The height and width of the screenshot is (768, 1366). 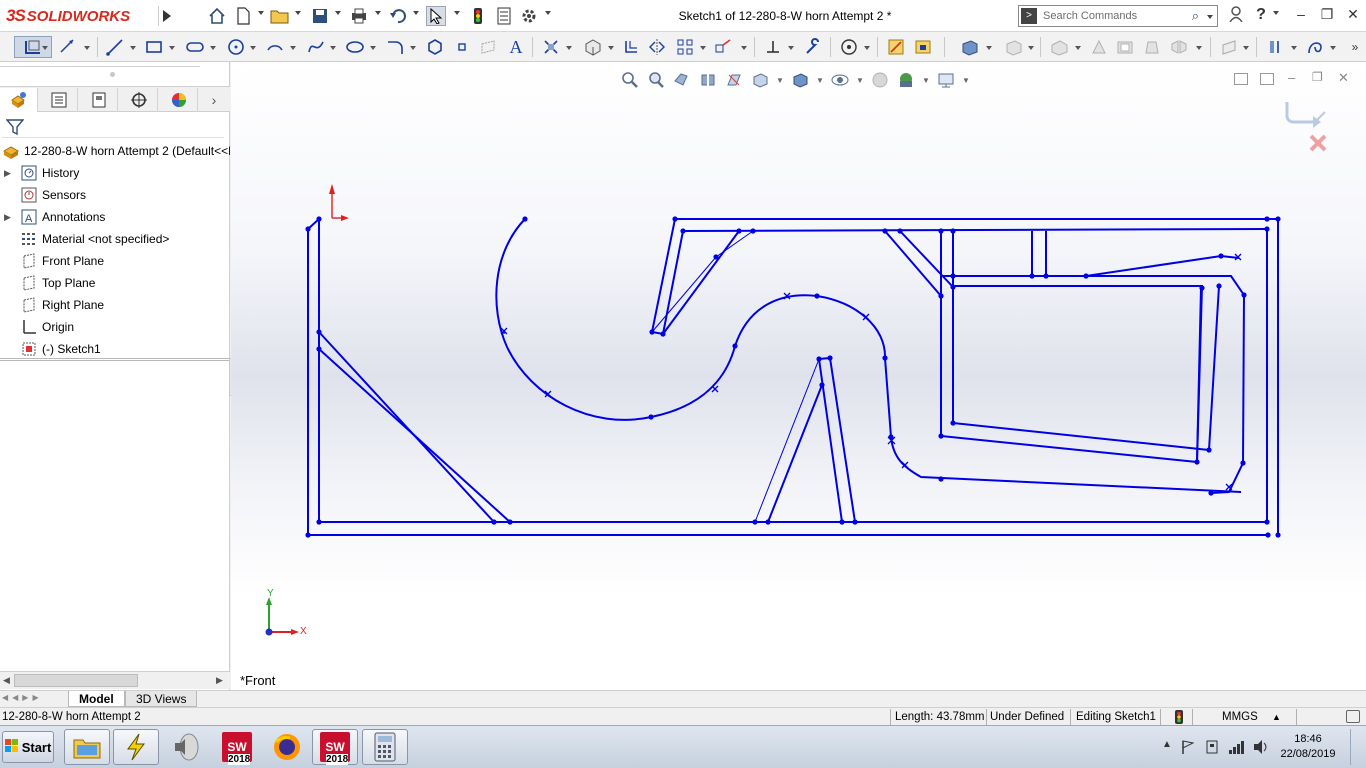 What do you see at coordinates (115, 217) in the screenshot?
I see `tree-item-annotations: ▶ A Annotations` at bounding box center [115, 217].